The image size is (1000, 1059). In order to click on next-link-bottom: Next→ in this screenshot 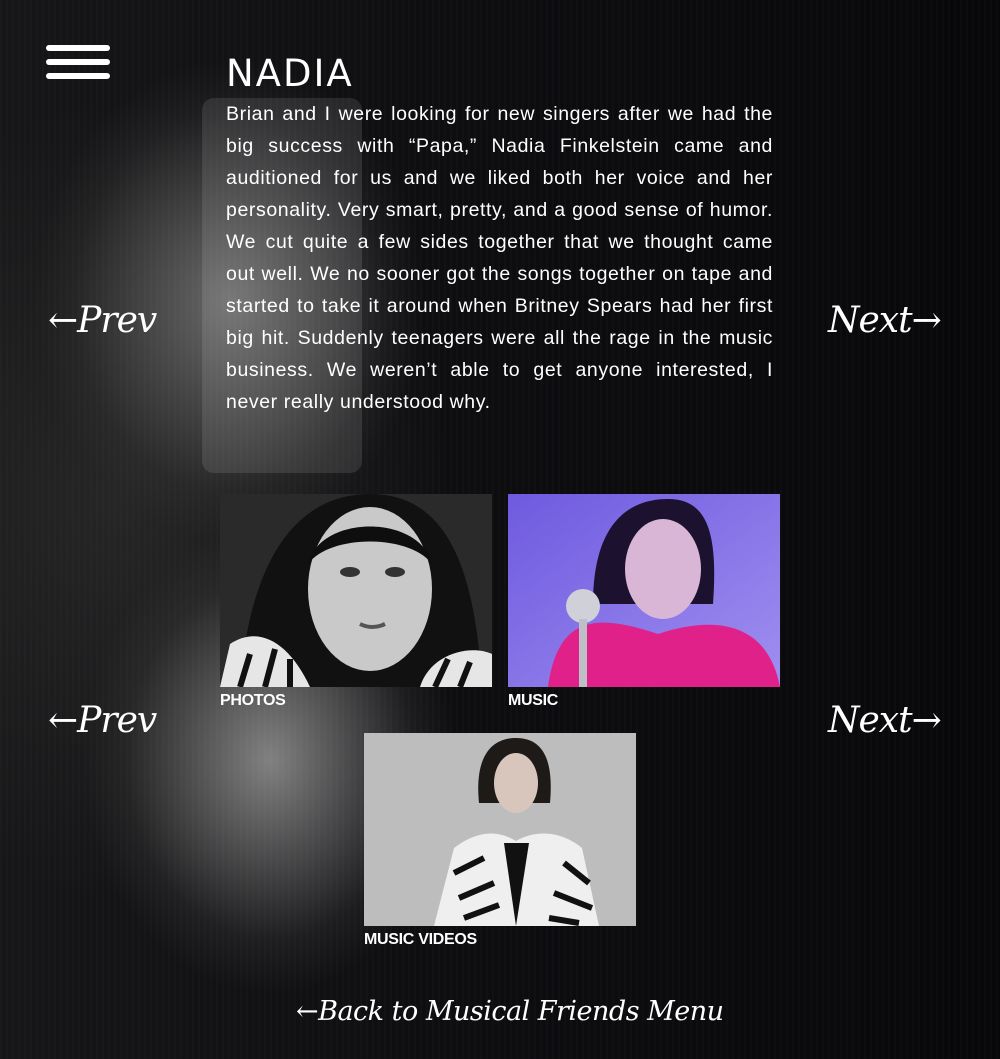, I will do `click(885, 720)`.